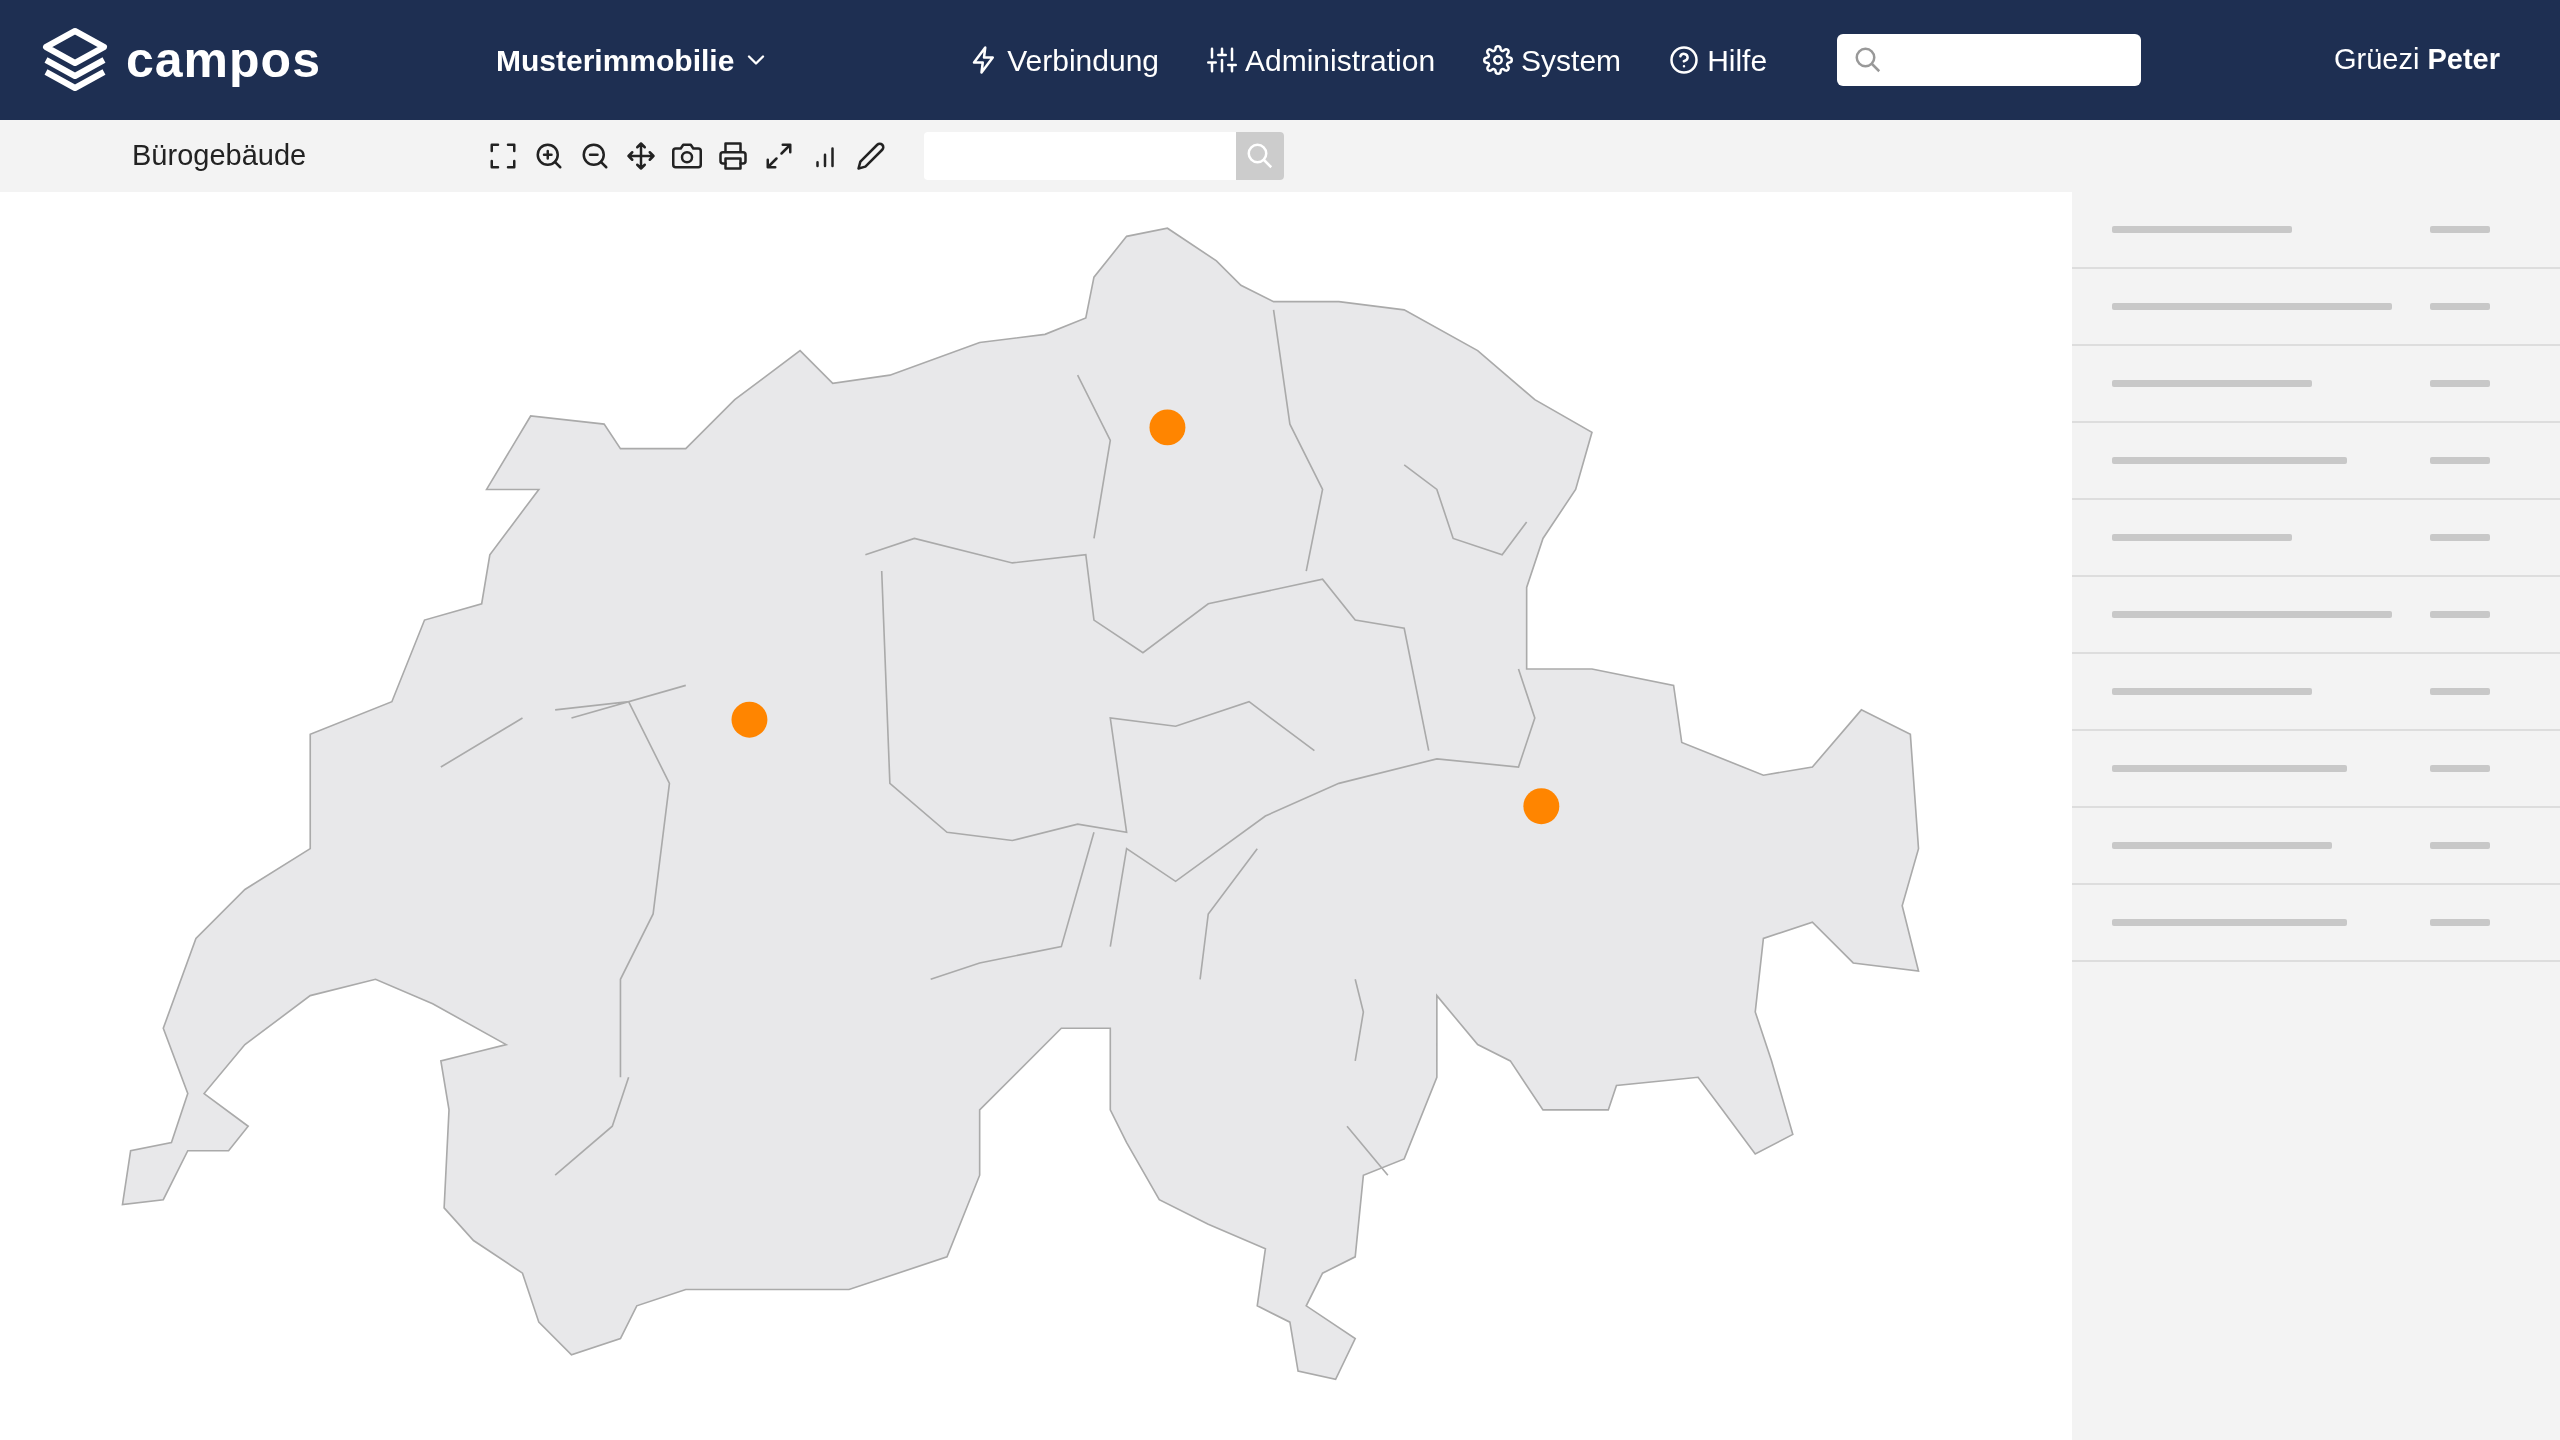  Describe the element at coordinates (1552, 60) in the screenshot. I see `nav-link: System` at that location.